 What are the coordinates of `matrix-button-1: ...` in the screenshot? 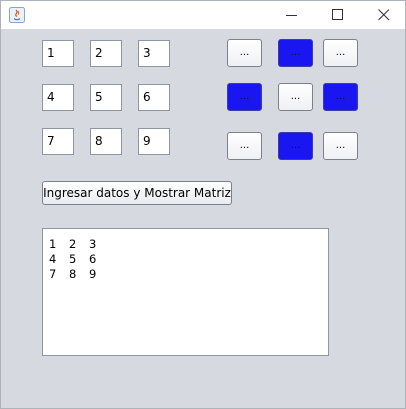 It's located at (244, 53).